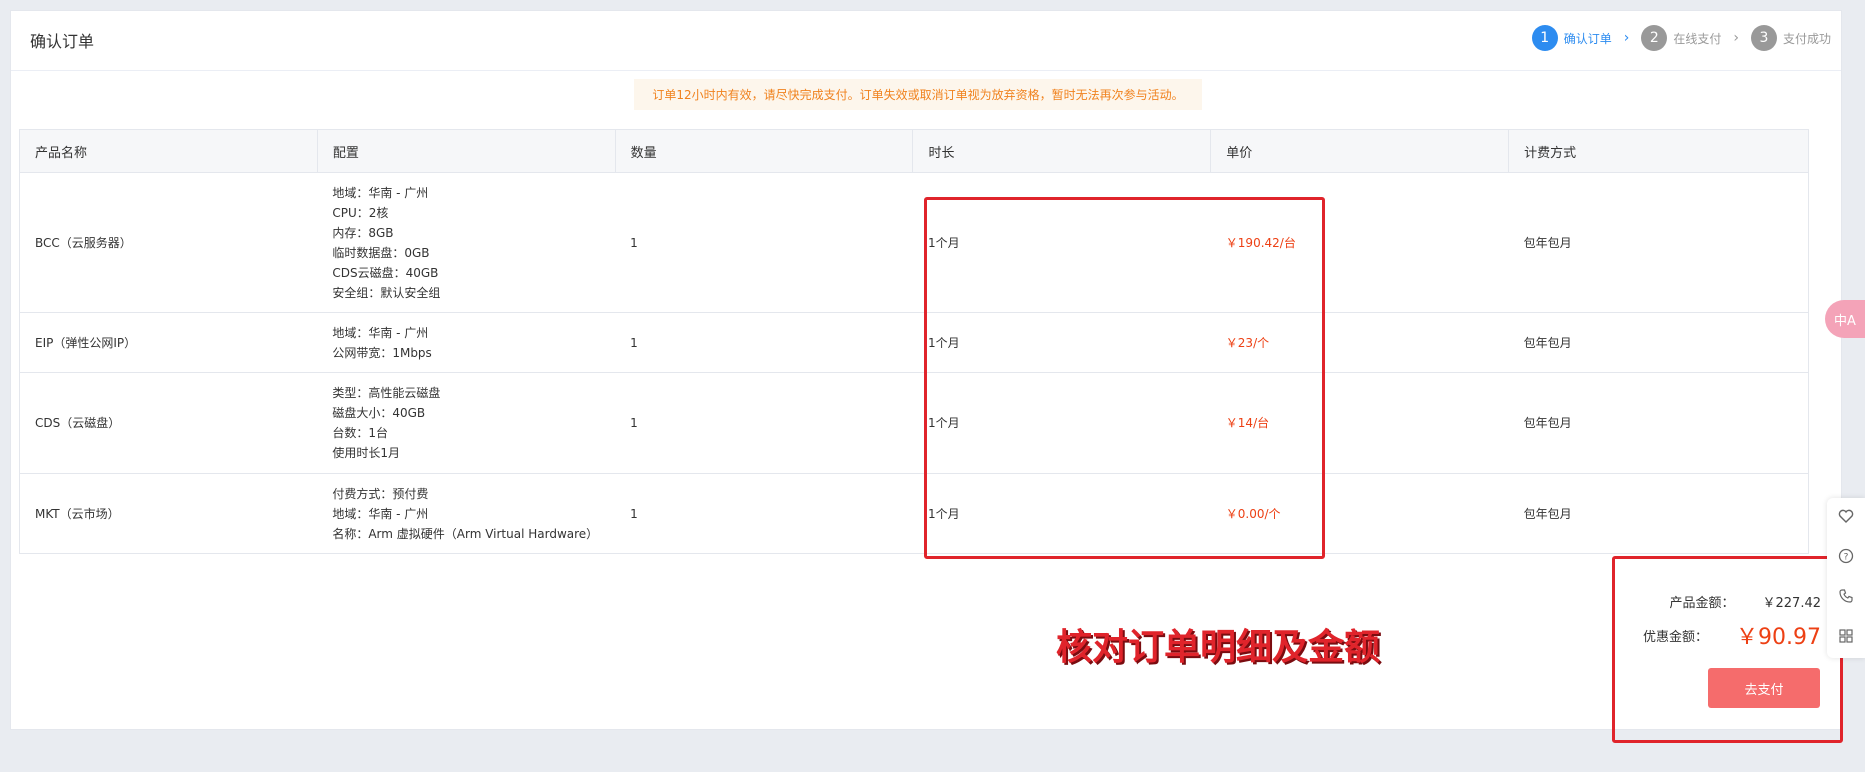 This screenshot has height=772, width=1865. Describe the element at coordinates (764, 151) in the screenshot. I see `col-header-qty: 数量` at that location.